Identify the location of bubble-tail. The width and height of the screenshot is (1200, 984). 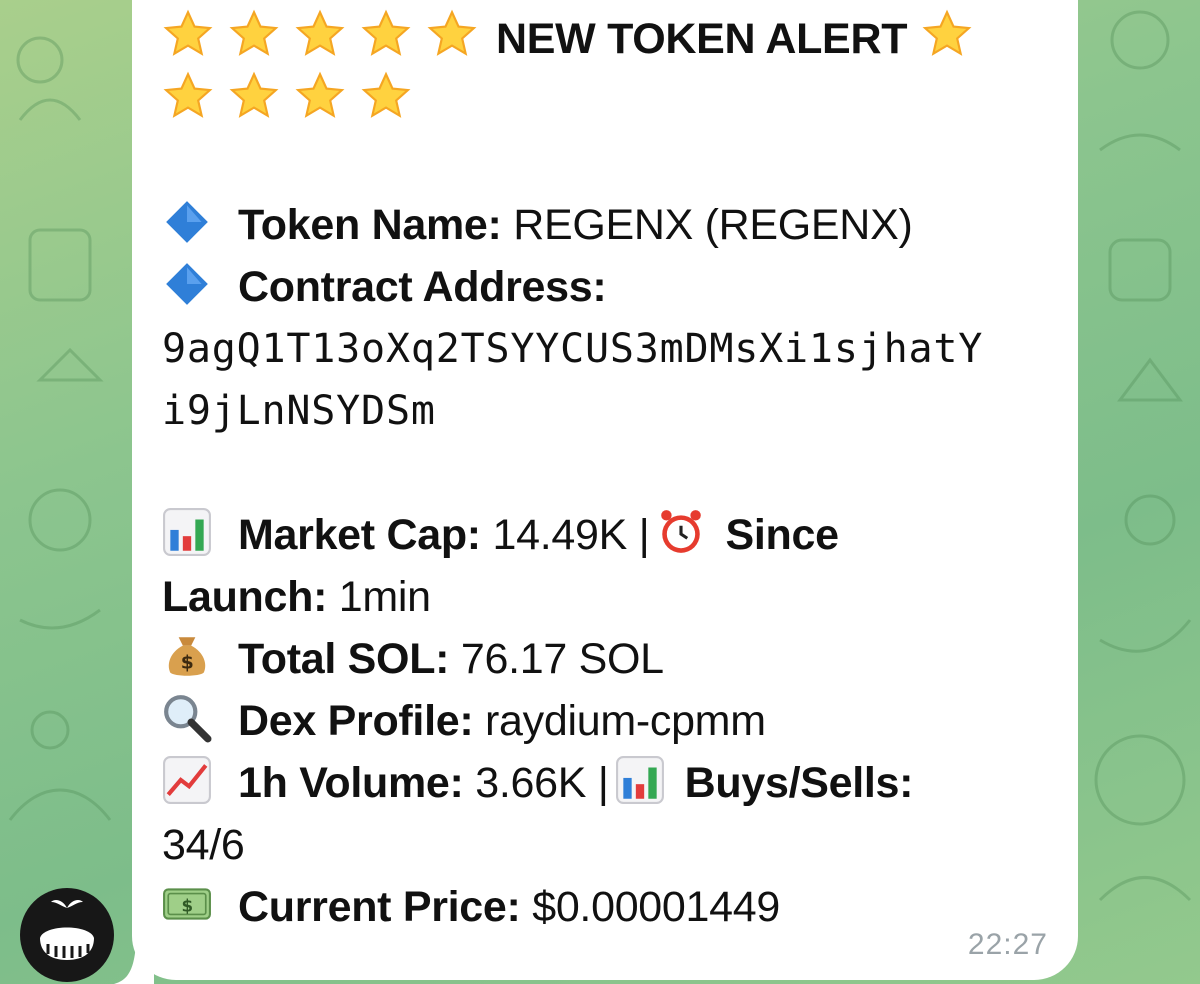
(134, 964).